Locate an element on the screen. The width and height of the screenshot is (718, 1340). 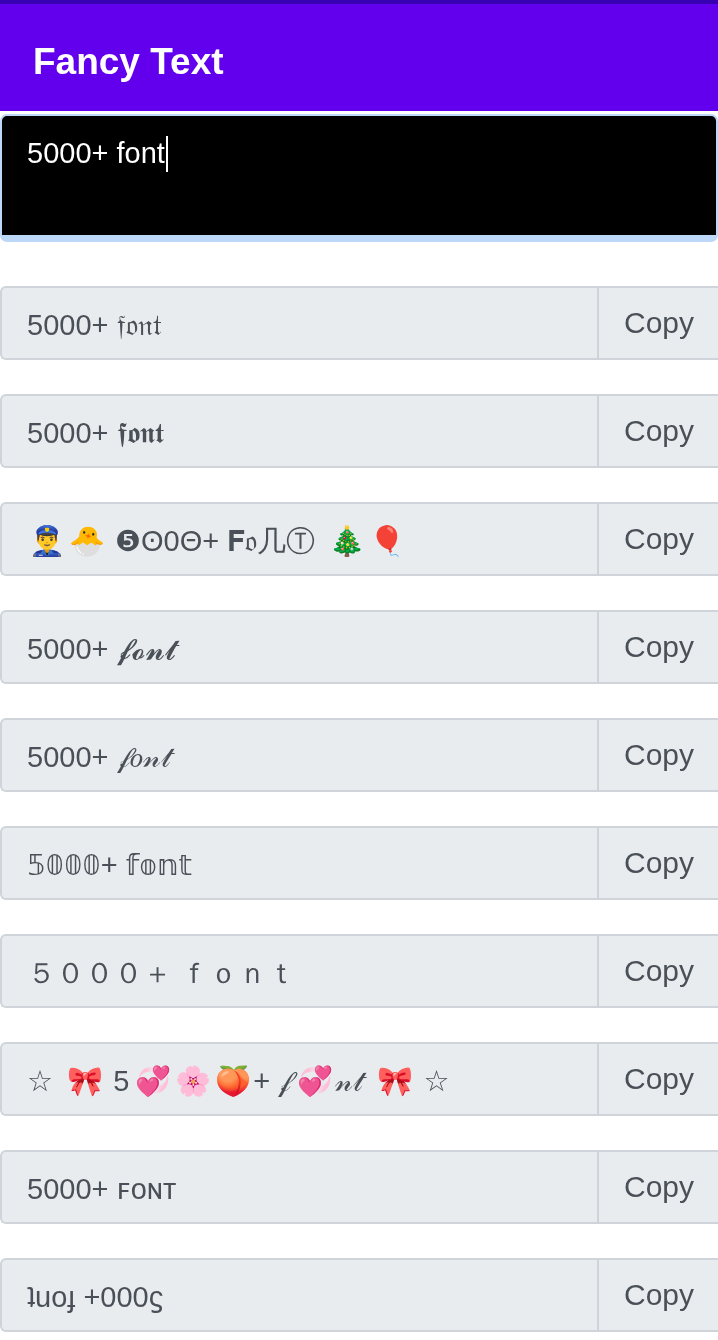
fancy-text: 5 is located at coordinates (122, 1081).